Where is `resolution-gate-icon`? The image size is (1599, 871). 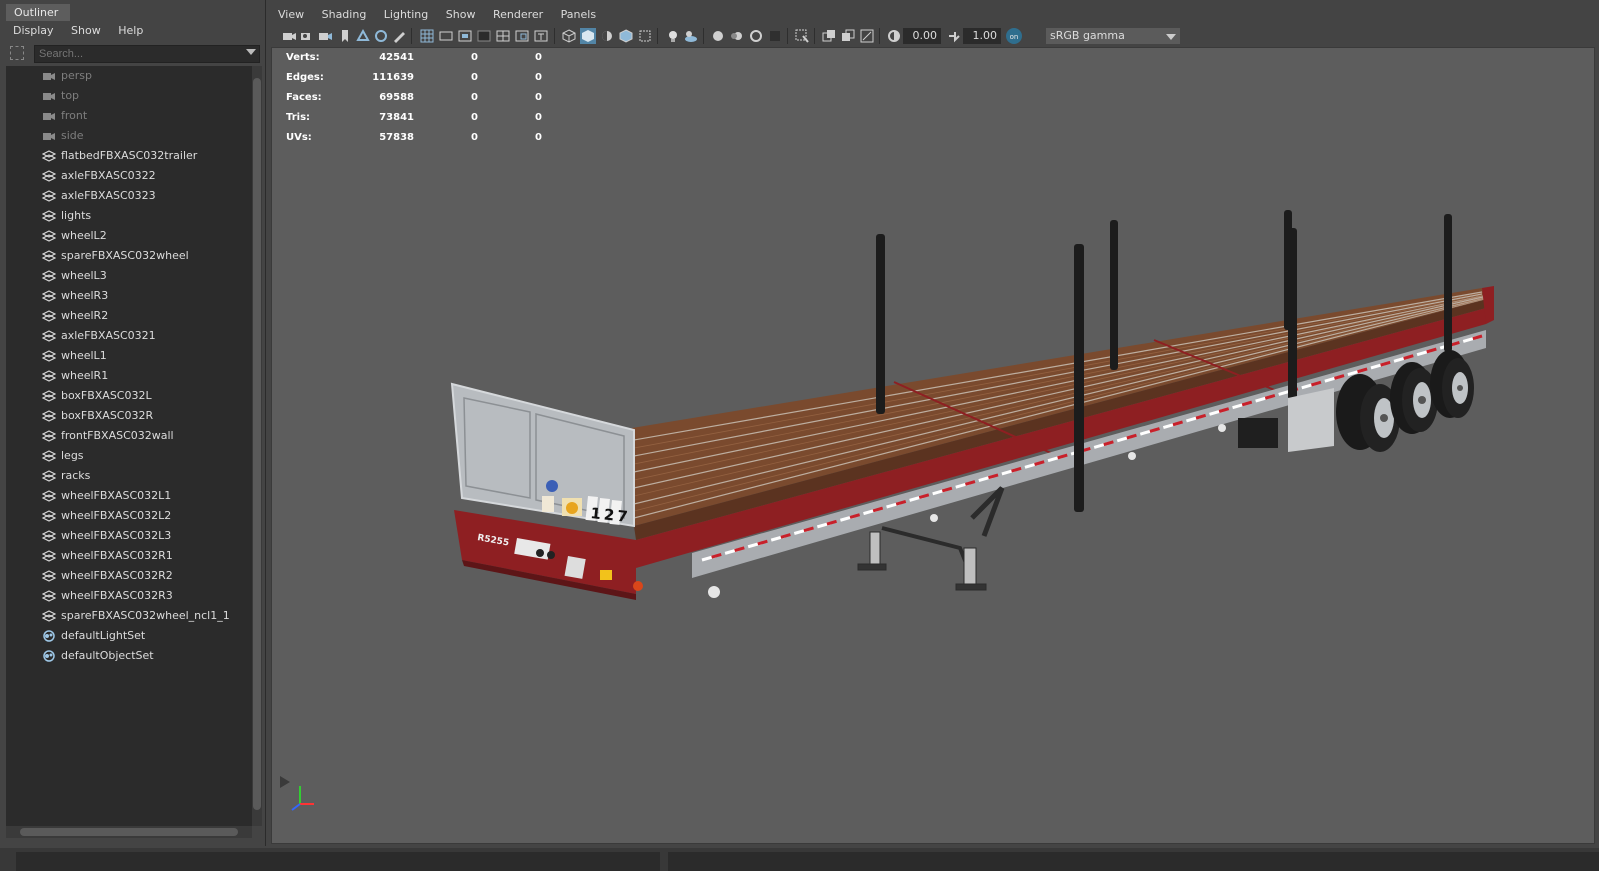 resolution-gate-icon is located at coordinates (465, 36).